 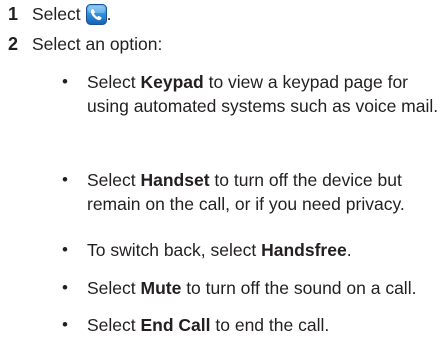 I want to click on phone-call-icon, so click(x=96, y=14).